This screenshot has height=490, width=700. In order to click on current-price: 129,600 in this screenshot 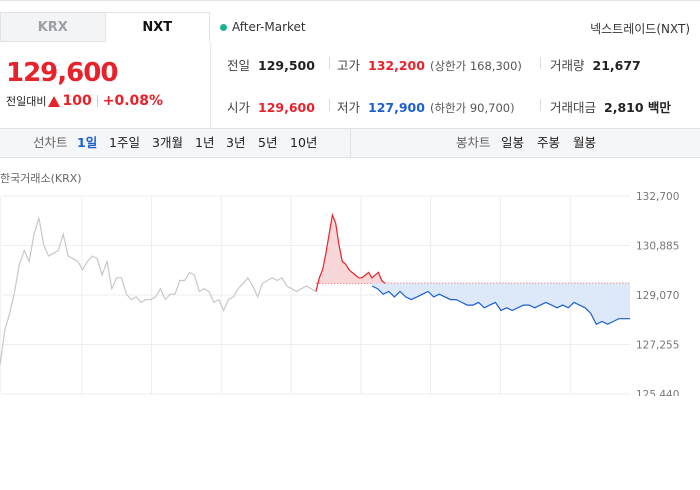, I will do `click(62, 73)`.